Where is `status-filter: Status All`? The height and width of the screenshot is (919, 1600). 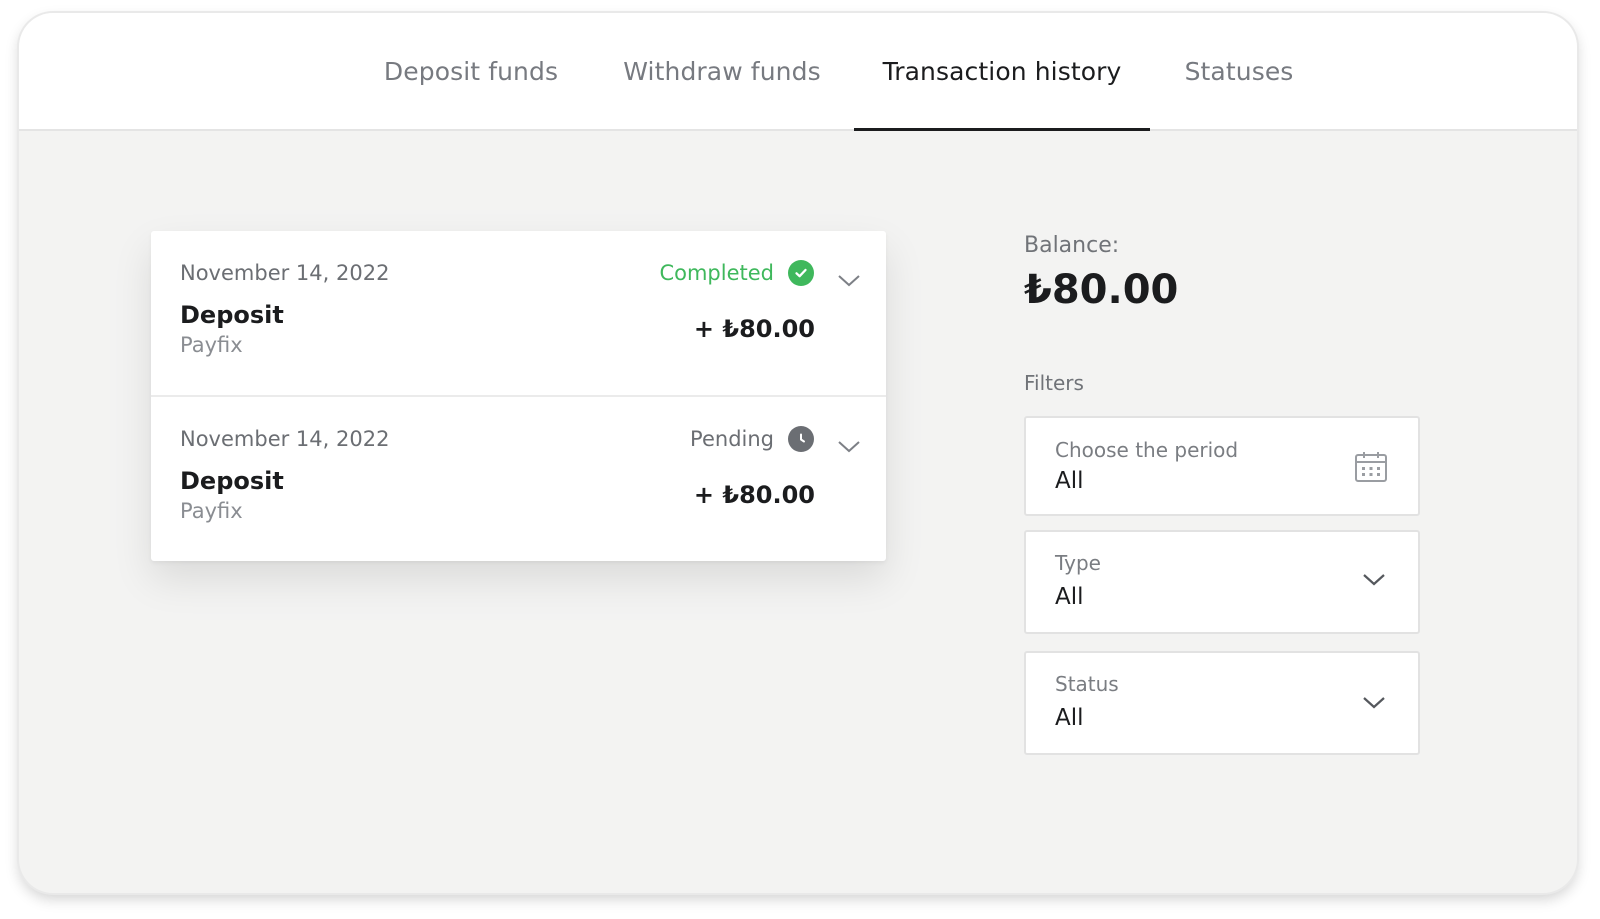
status-filter: Status All is located at coordinates (1222, 703).